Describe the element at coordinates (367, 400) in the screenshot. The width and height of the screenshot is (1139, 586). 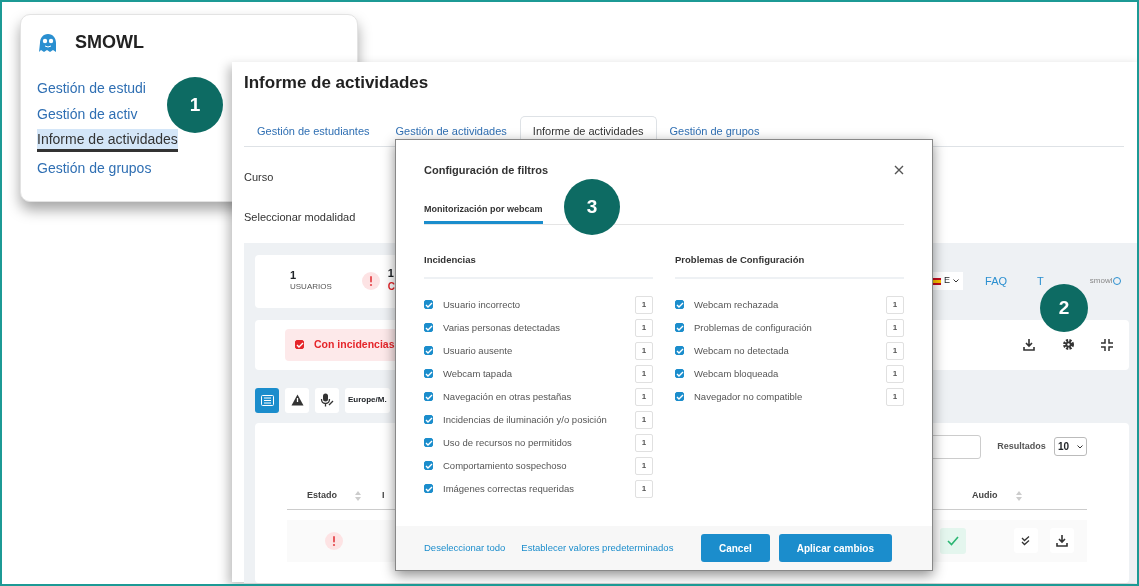
I see `timezone-select: Europe/M.` at that location.